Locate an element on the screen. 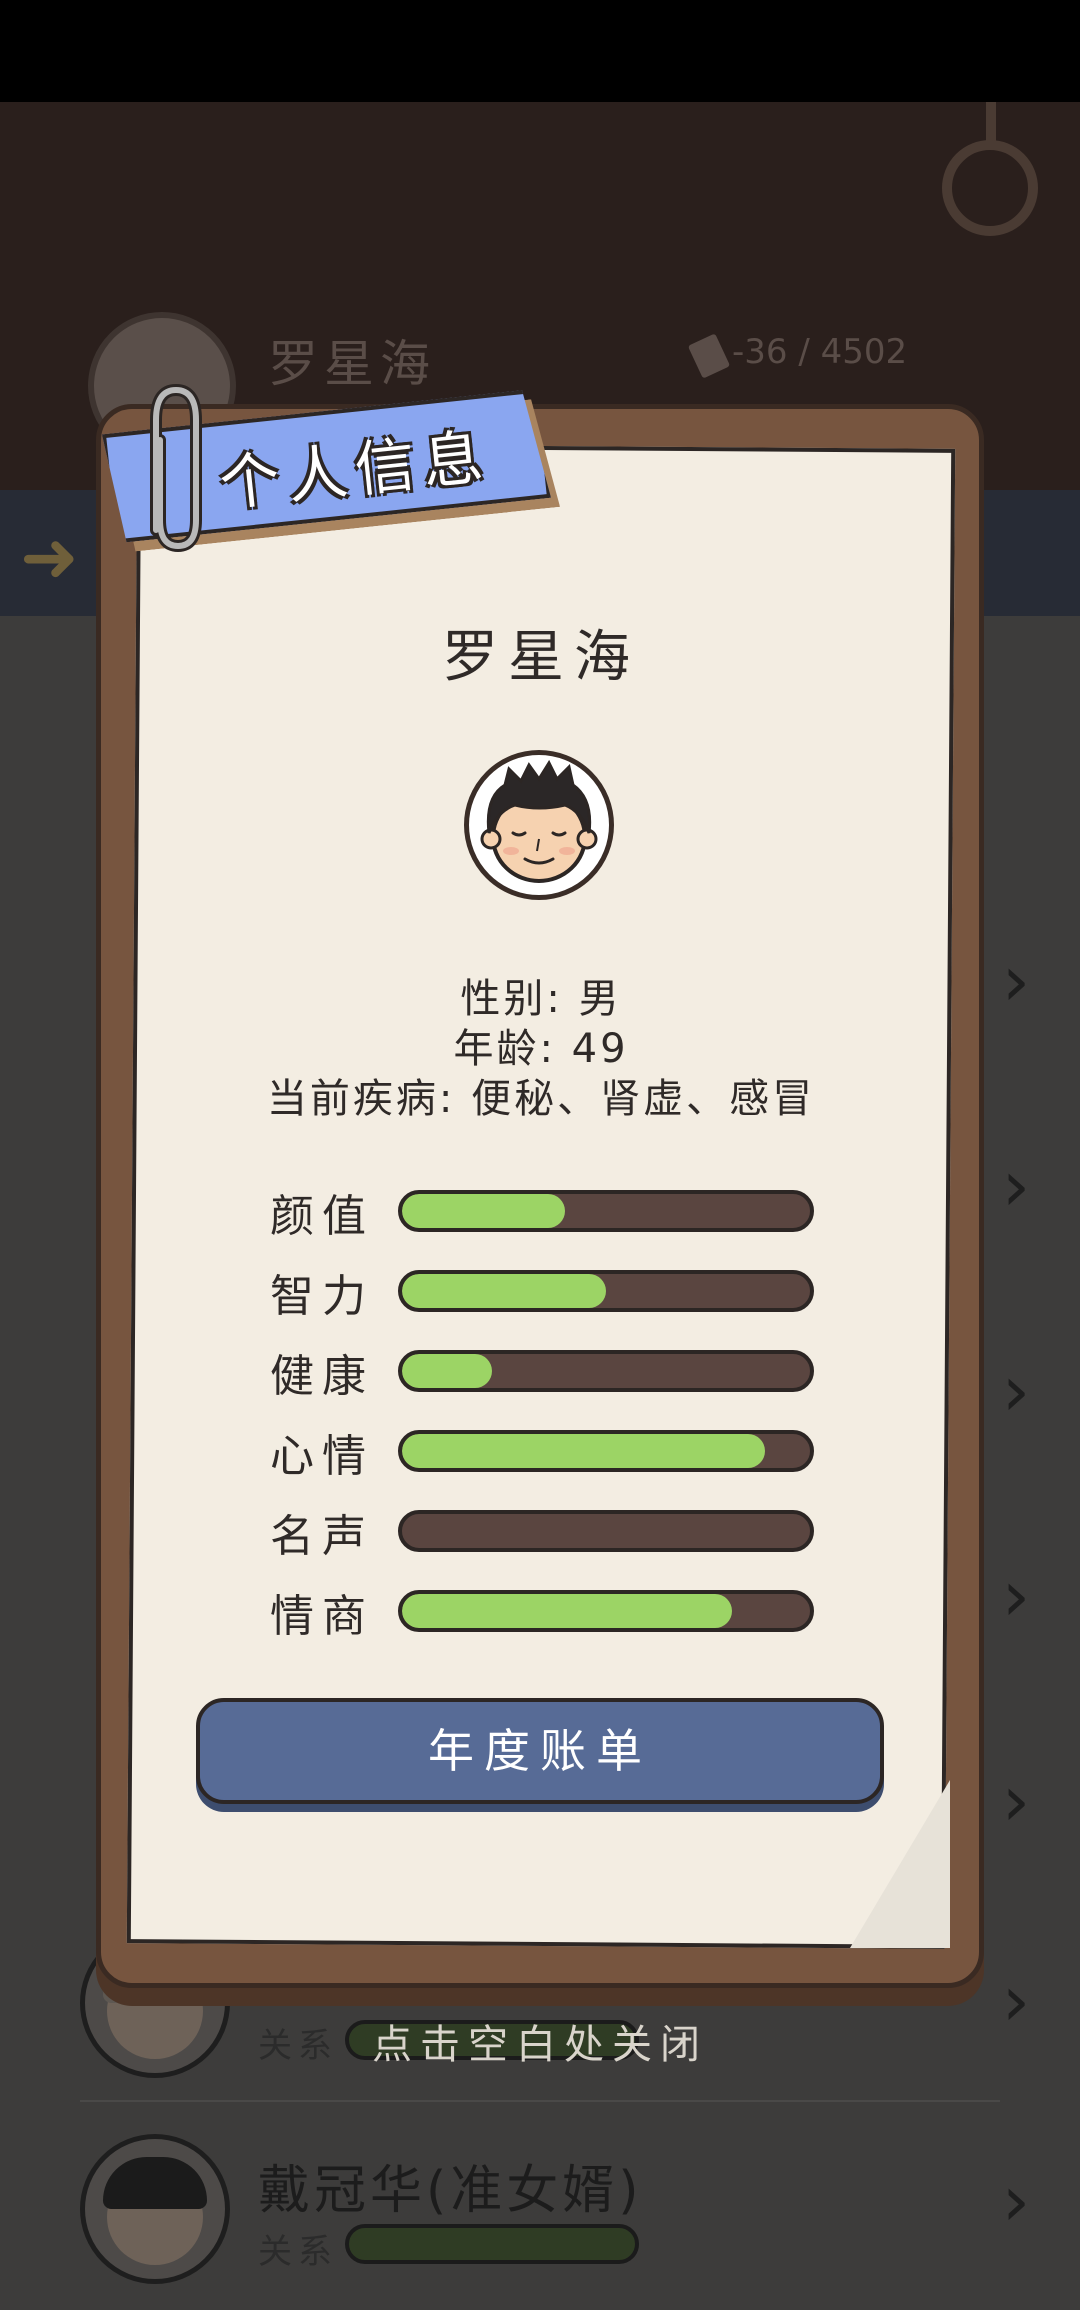 The height and width of the screenshot is (2310, 1080). stat-label-health: 健康 is located at coordinates (322, 1376).